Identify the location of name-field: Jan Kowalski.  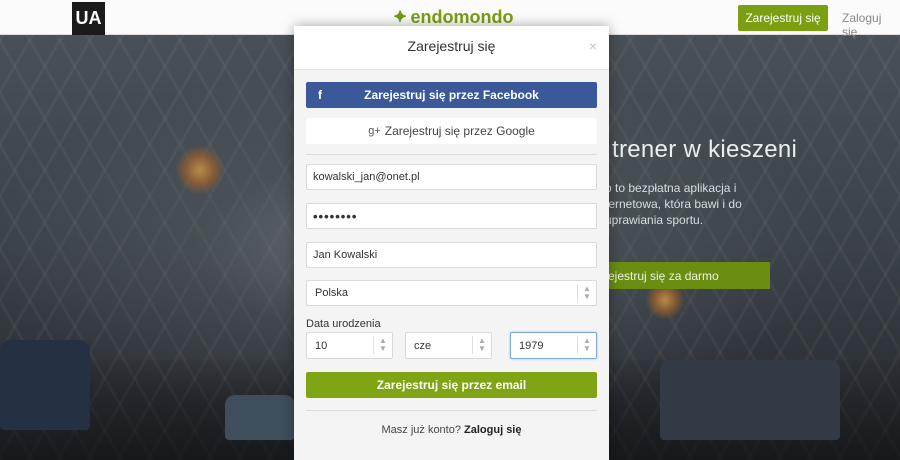
(451, 255).